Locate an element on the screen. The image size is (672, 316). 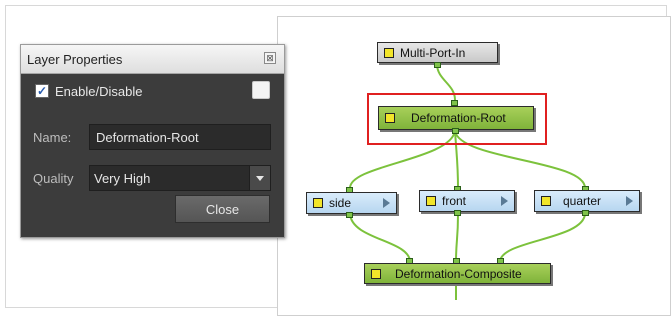
node-label: side is located at coordinates (340, 203).